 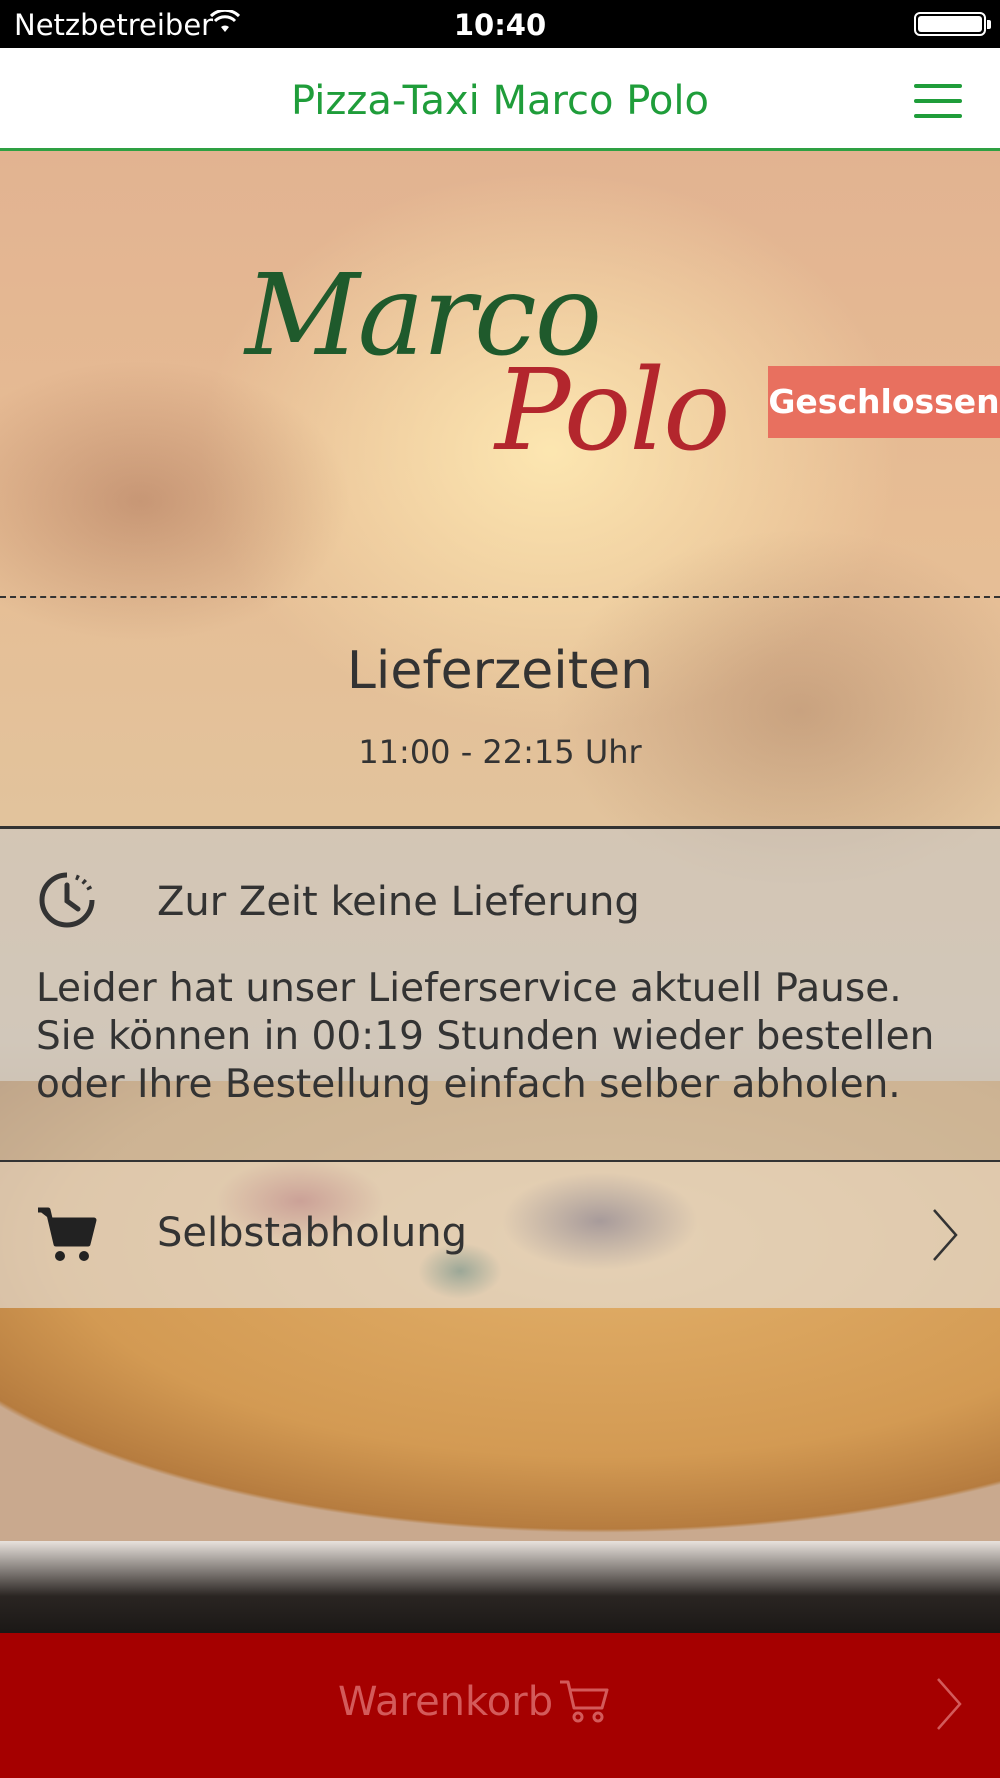 What do you see at coordinates (952, 24) in the screenshot?
I see `battery-icon` at bounding box center [952, 24].